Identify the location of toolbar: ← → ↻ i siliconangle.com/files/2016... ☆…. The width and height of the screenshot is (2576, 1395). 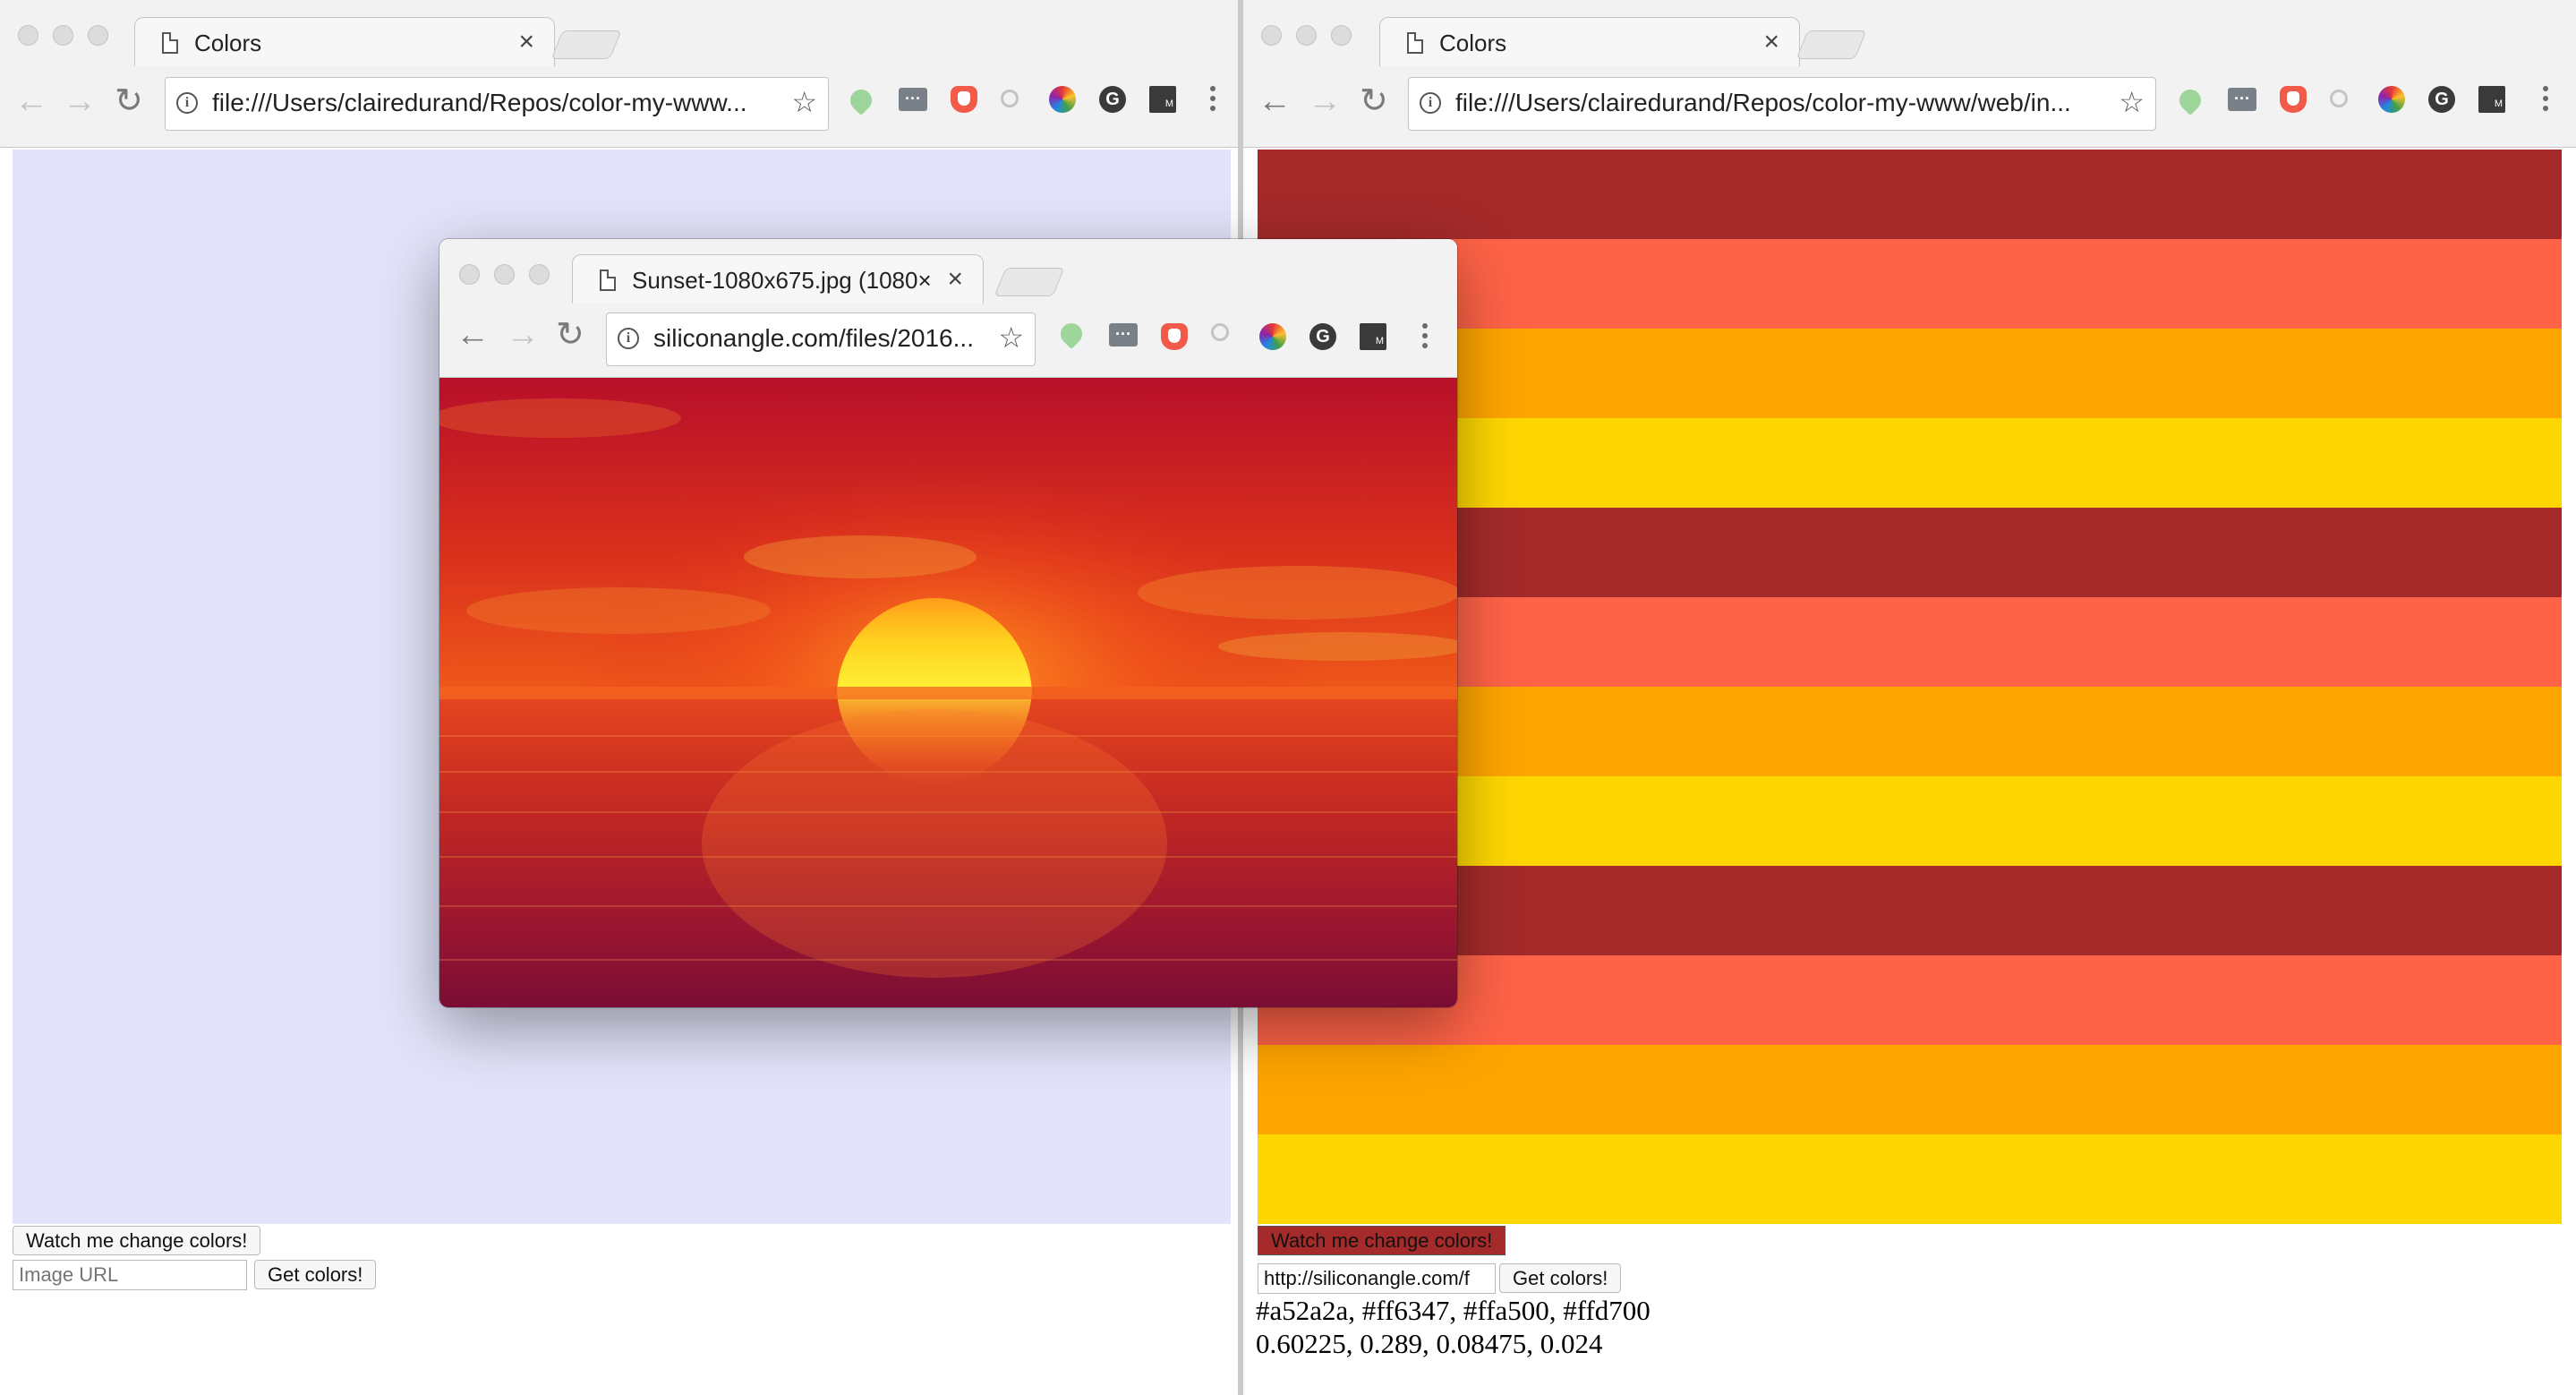
(948, 341).